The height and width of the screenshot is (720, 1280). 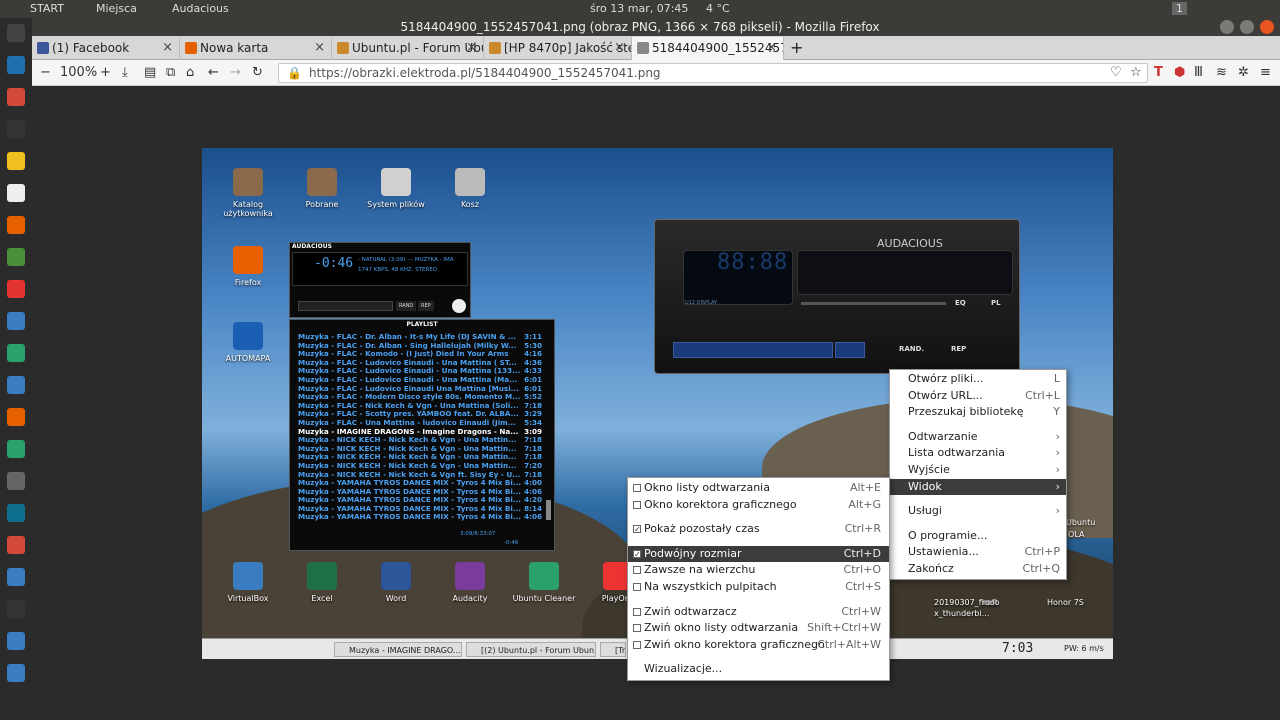 What do you see at coordinates (613, 649) in the screenshot?
I see `taskbar-item-other: [Tra` at bounding box center [613, 649].